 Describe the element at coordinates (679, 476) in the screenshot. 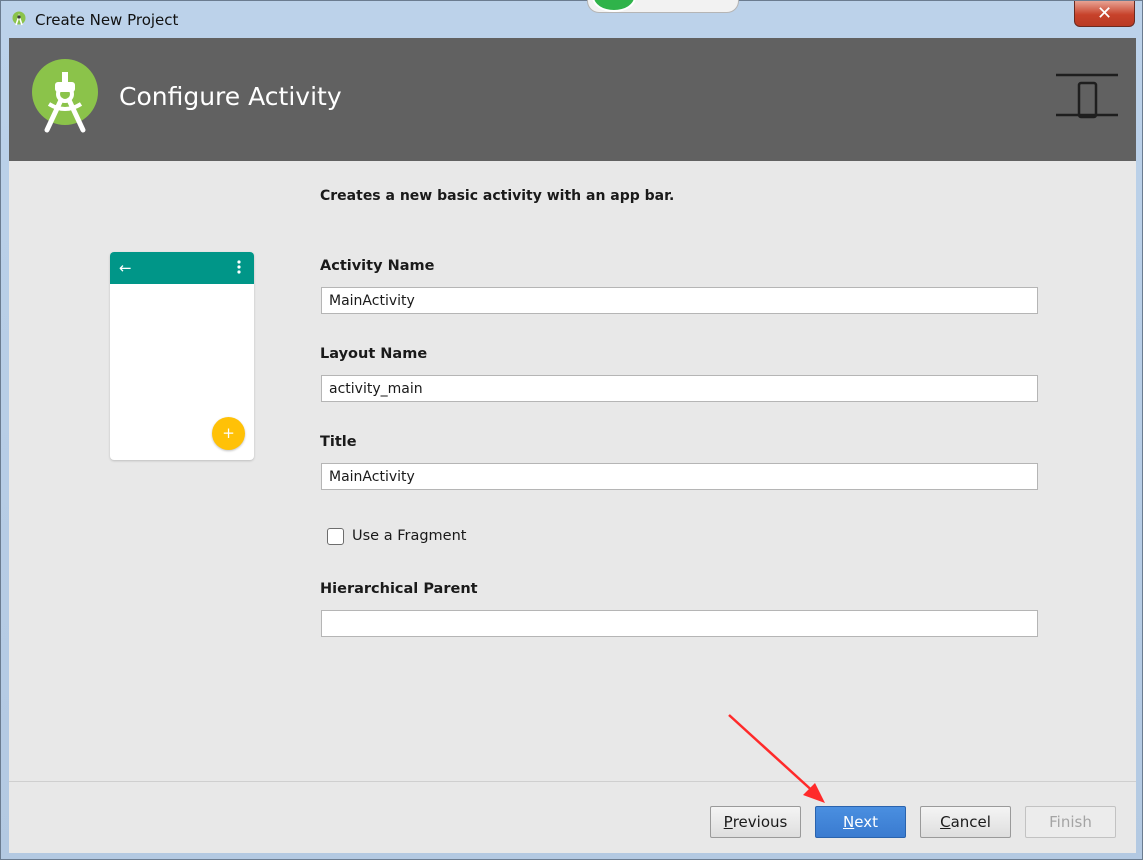

I see `title-field` at that location.